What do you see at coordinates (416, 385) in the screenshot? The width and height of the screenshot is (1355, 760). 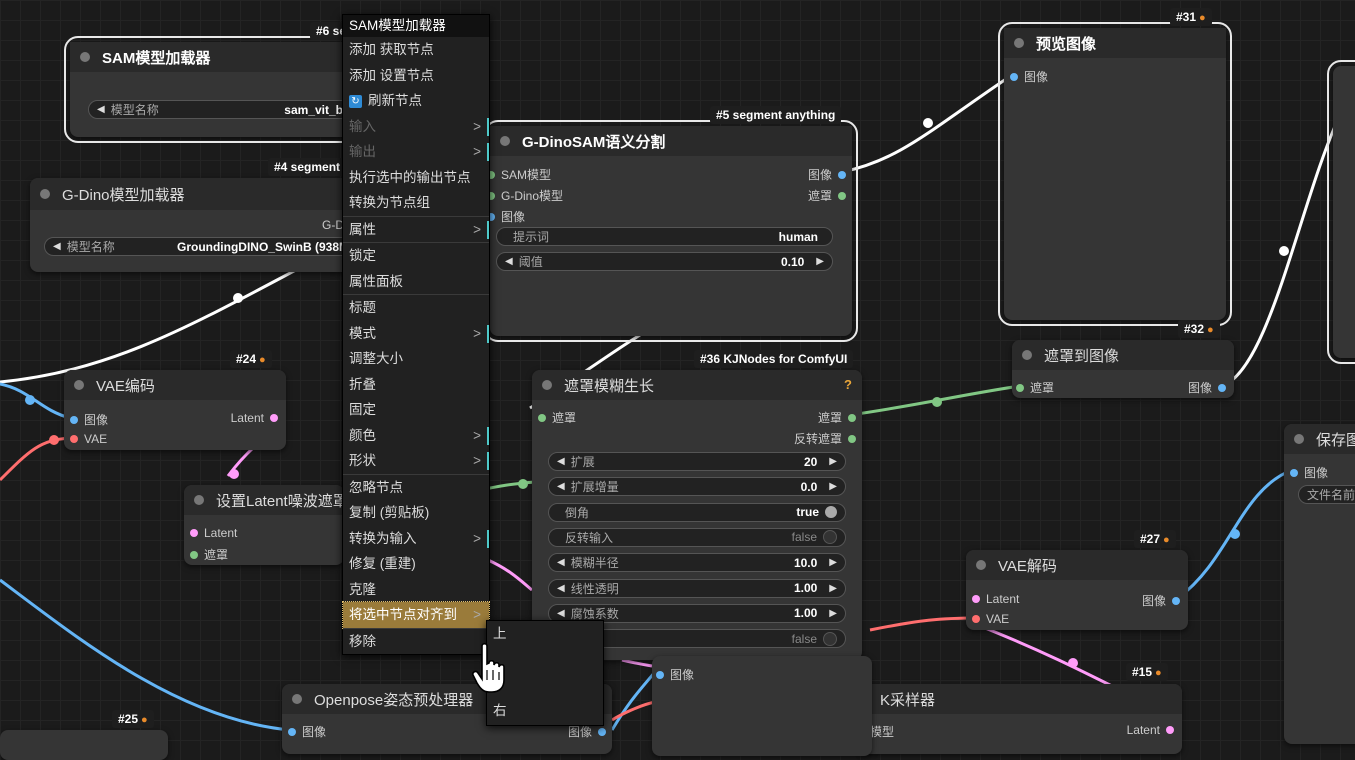 I see `context-menu-item: 折叠` at bounding box center [416, 385].